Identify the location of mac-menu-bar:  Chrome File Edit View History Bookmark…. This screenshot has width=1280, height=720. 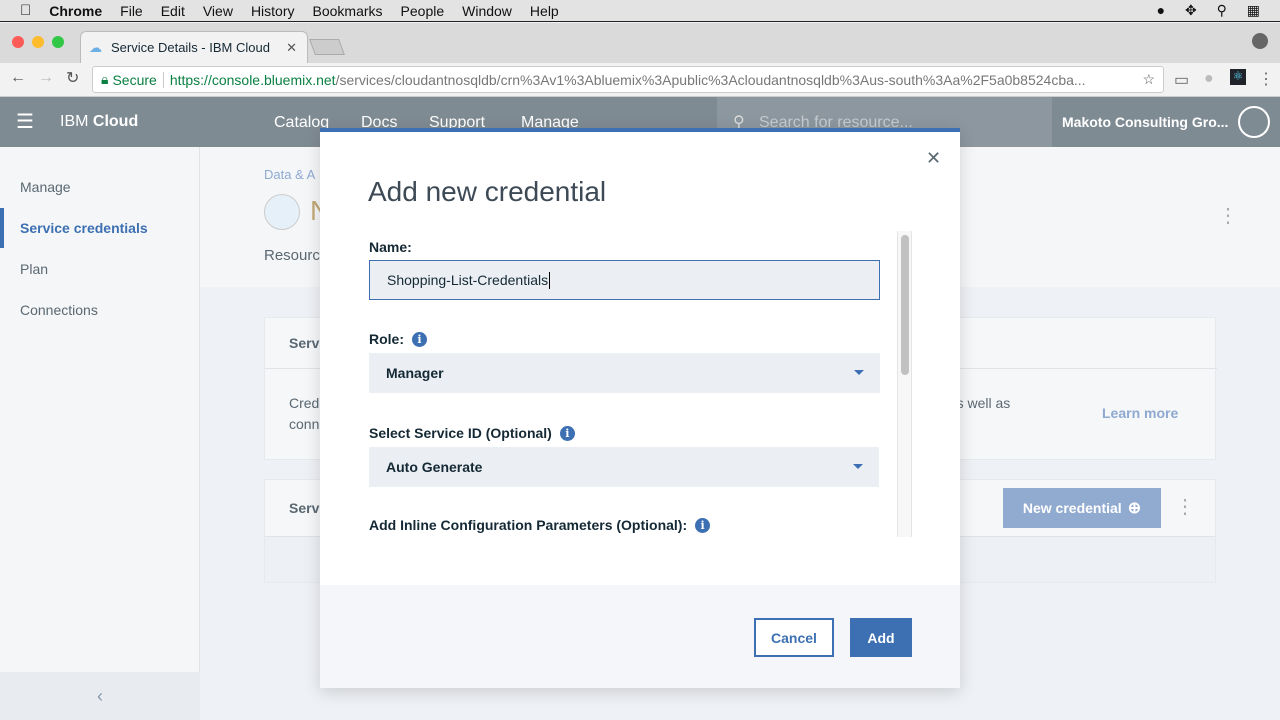
(640, 11).